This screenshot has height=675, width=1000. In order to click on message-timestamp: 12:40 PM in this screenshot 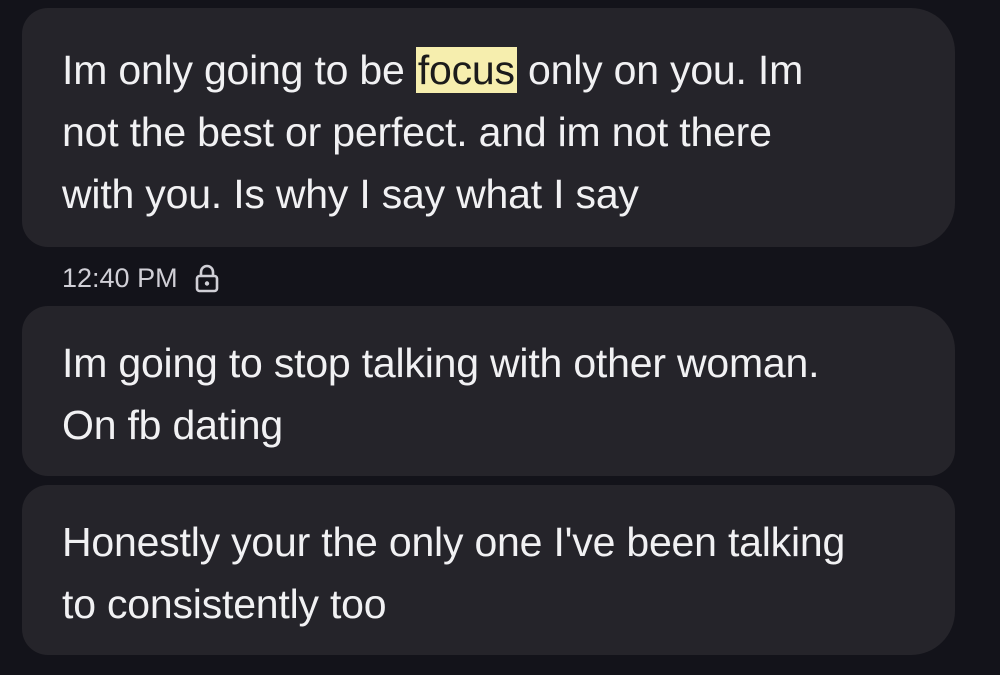, I will do `click(120, 277)`.